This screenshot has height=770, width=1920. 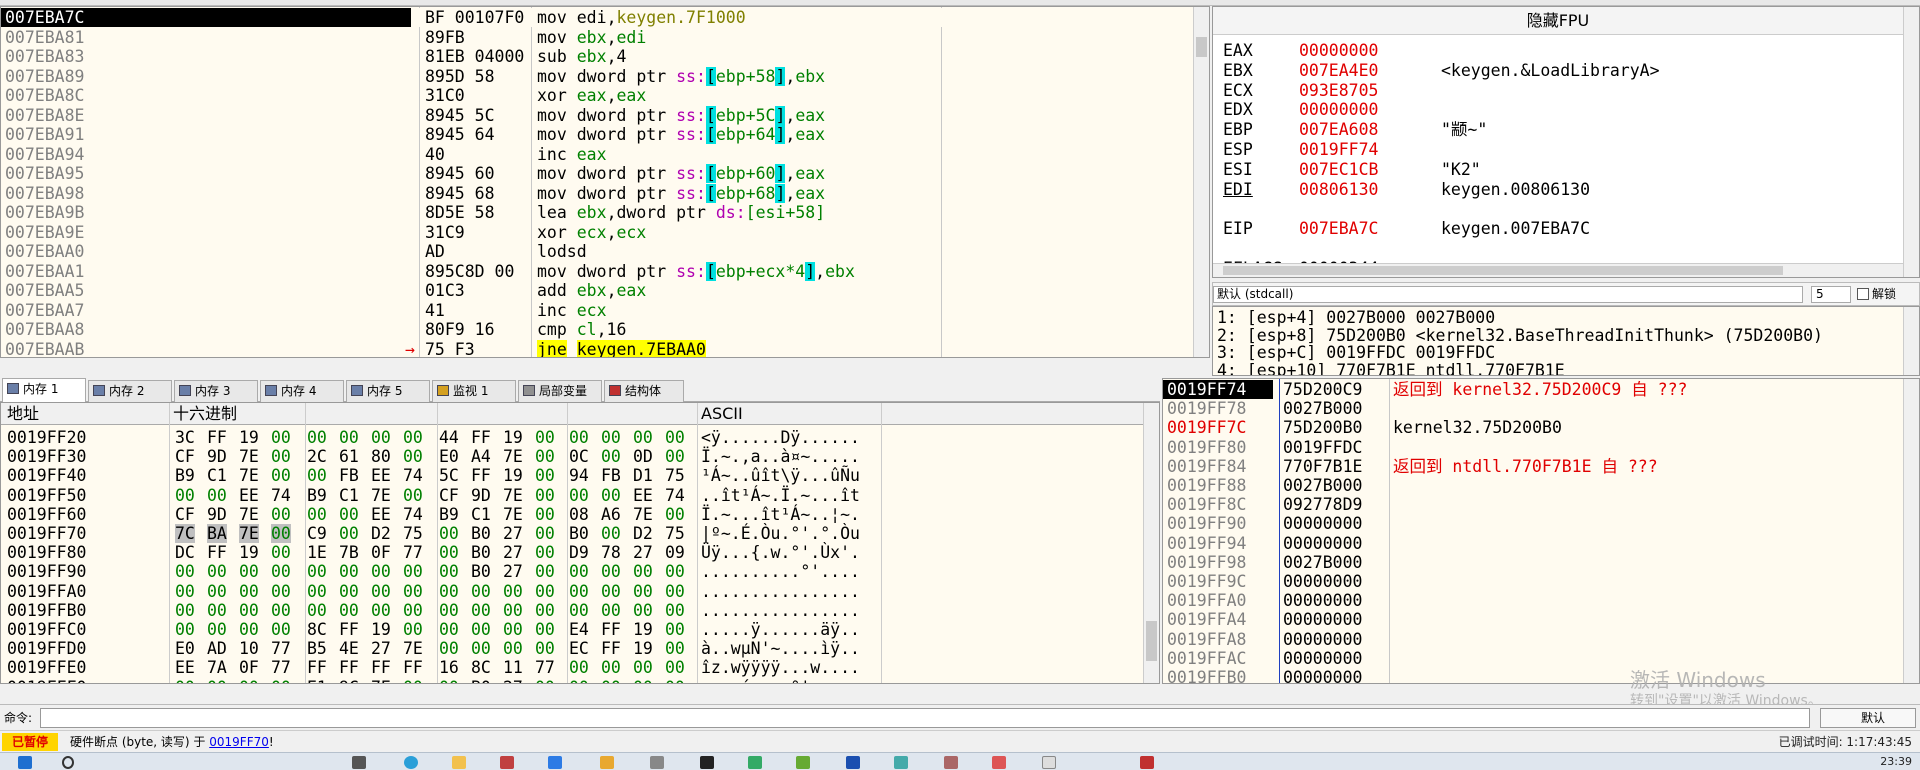 What do you see at coordinates (185, 533) in the screenshot?
I see `dump-byte: 7C` at bounding box center [185, 533].